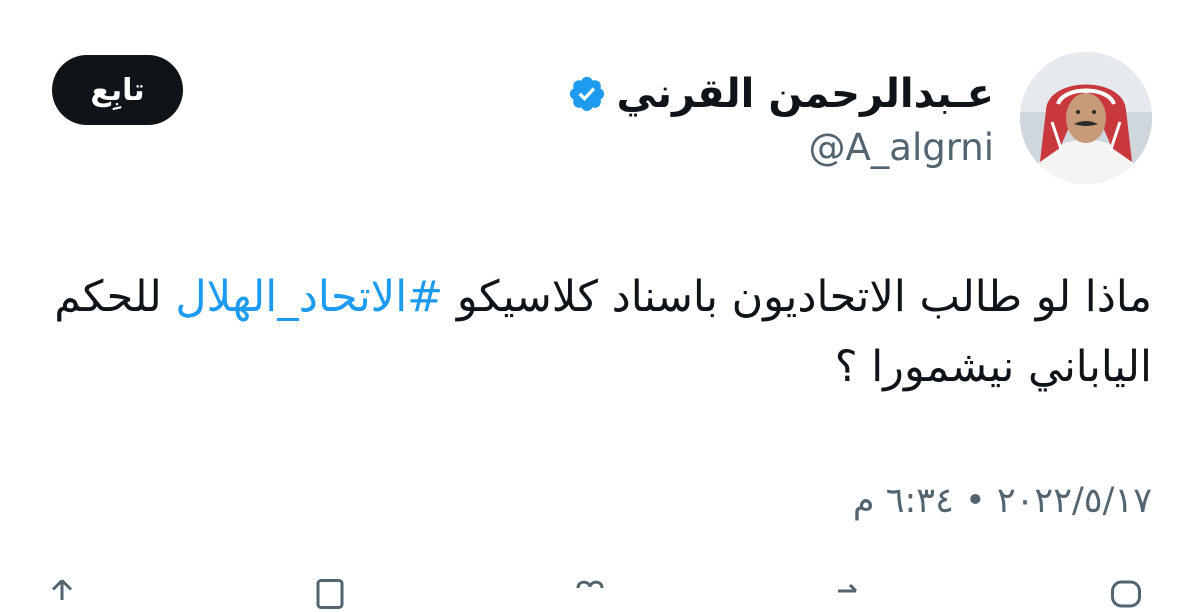 The height and width of the screenshot is (612, 1178). What do you see at coordinates (797, 297) in the screenshot?
I see `tweet-text-start: ماذا لو طالب الاتحاديون باسناد كلاسيكو` at bounding box center [797, 297].